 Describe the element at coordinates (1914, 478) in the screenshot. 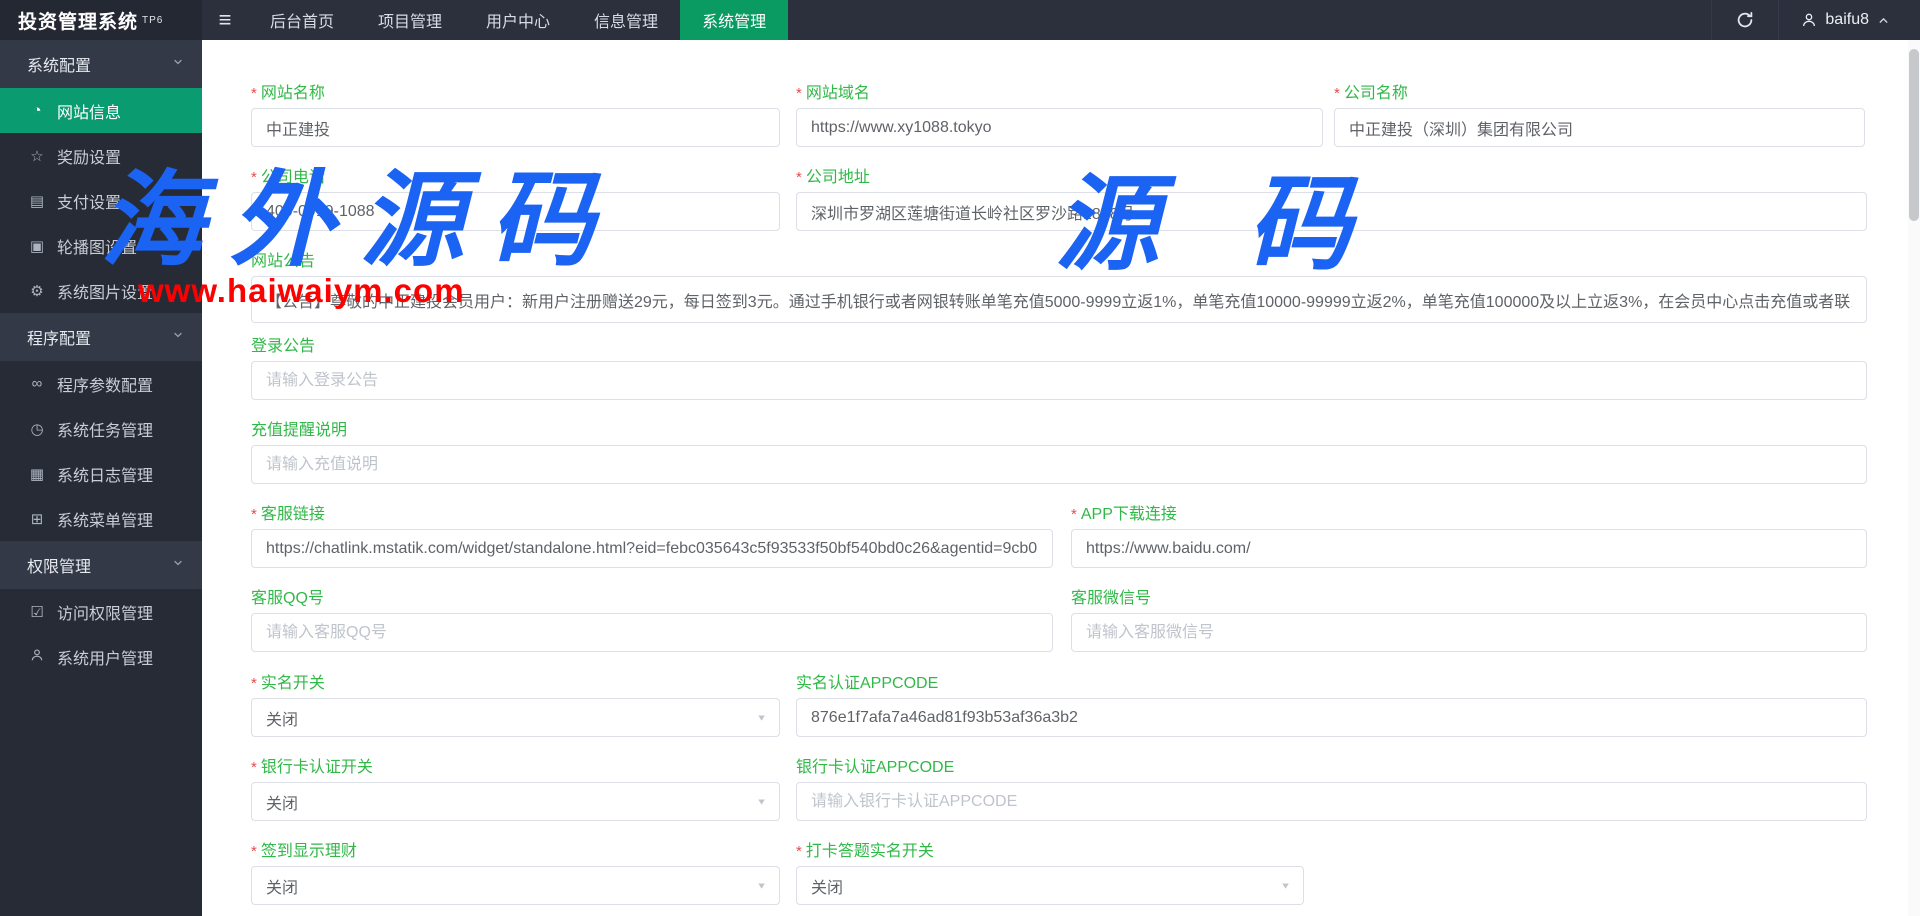

I see `vertical-scrollbar` at that location.